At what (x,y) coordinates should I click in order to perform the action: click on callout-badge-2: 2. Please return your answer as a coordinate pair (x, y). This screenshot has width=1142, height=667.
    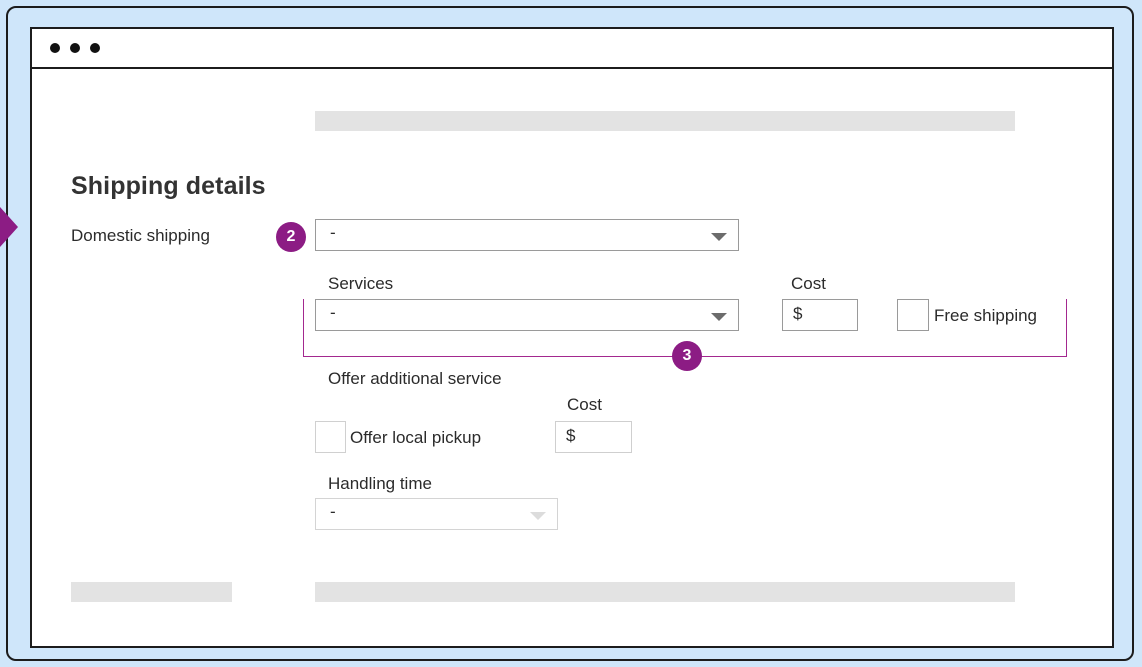
    Looking at the image, I should click on (291, 237).